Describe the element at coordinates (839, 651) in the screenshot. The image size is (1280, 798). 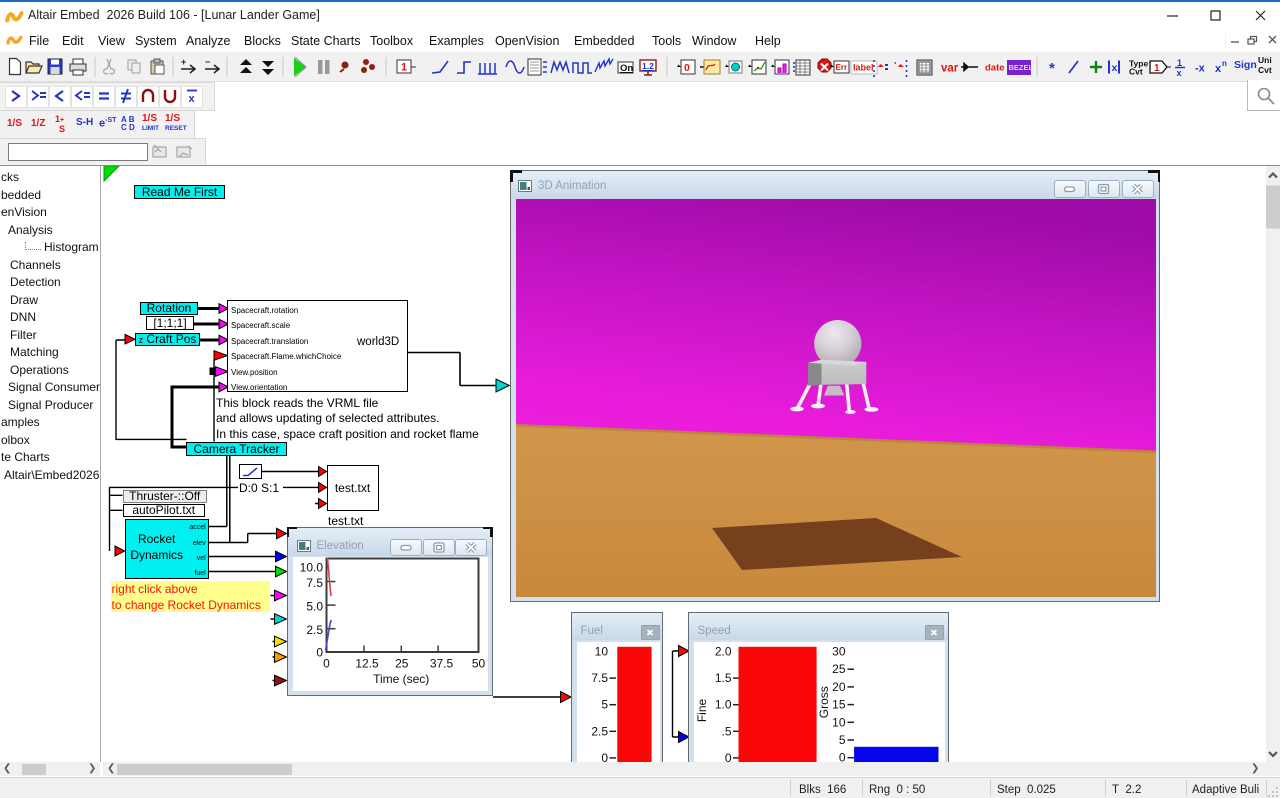
I see `svg-text: 30` at that location.